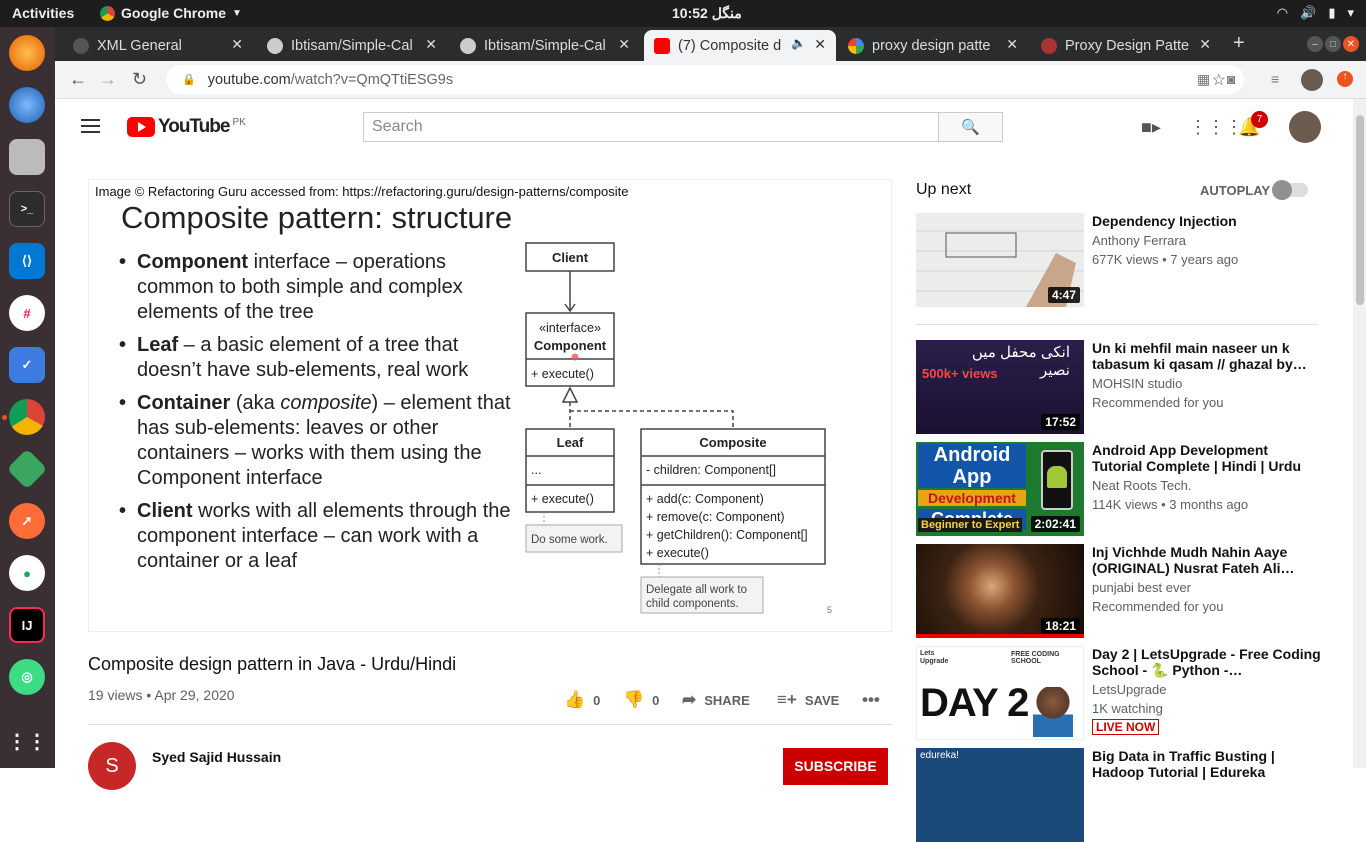 This screenshot has height=842, width=1366. I want to click on system-tray: ◠ 🔊 ▮ ▾, so click(1315, 13).